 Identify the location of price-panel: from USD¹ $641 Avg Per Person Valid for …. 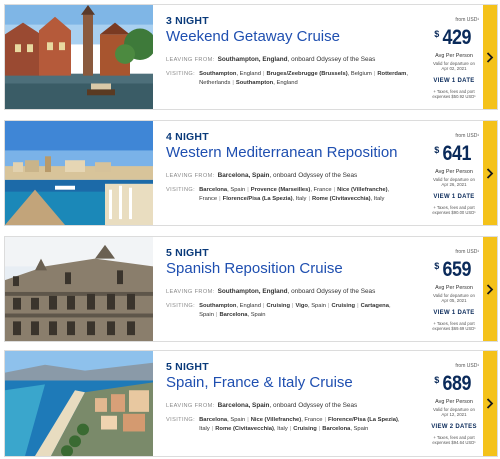
(454, 173).